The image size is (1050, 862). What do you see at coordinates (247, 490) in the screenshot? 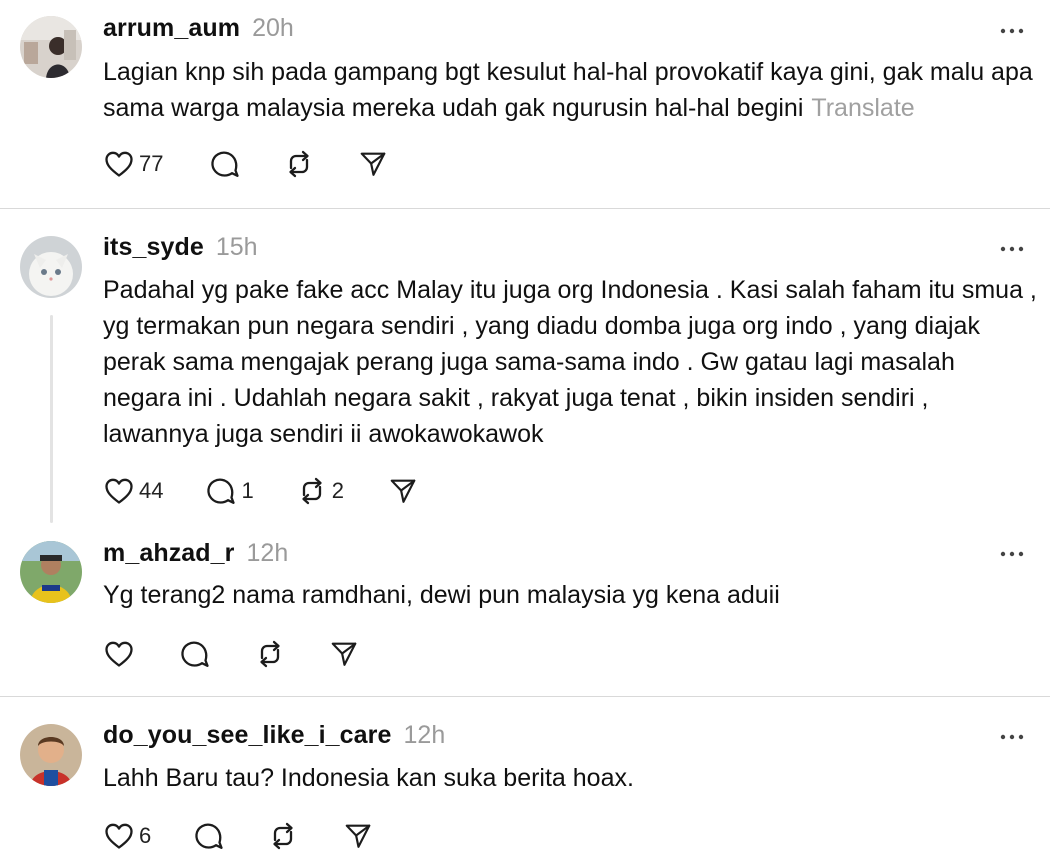
I see `reply-count: 1` at bounding box center [247, 490].